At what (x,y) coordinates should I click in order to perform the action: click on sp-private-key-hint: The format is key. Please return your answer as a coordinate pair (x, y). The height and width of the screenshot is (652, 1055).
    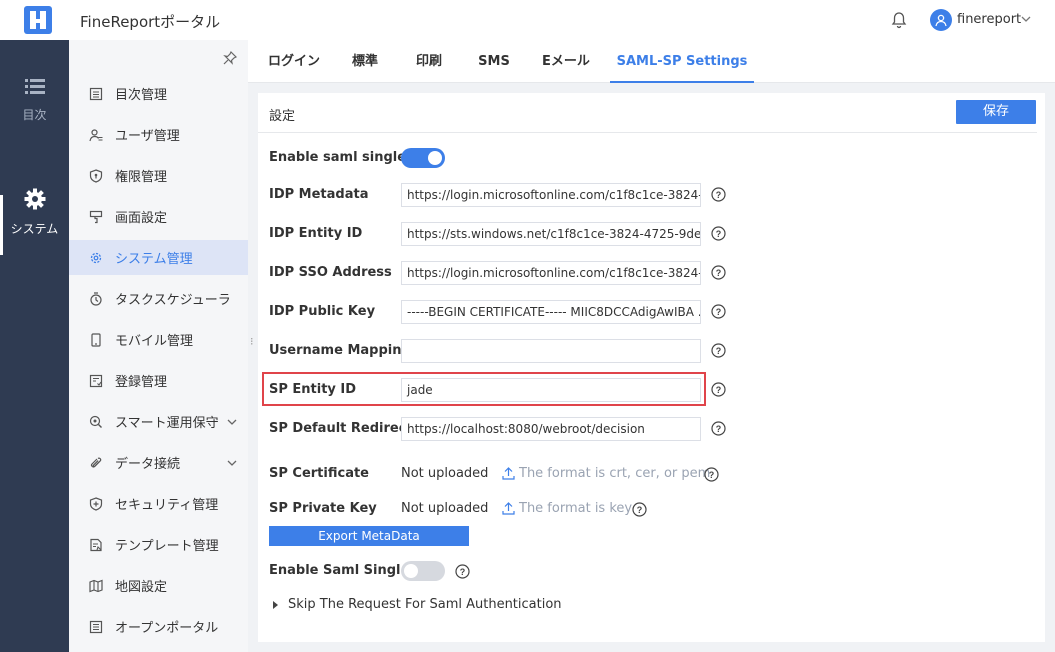
    Looking at the image, I should click on (576, 508).